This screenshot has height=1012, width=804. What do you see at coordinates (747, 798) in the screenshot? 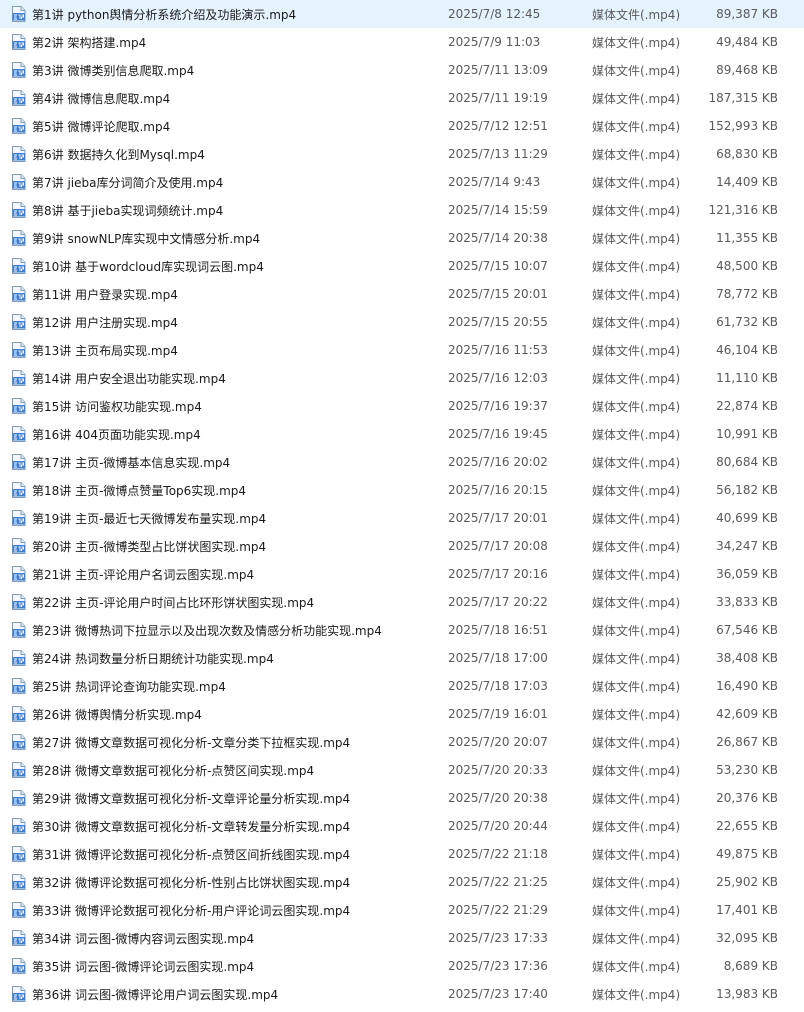
I see `file-size: 20,376 KB` at bounding box center [747, 798].